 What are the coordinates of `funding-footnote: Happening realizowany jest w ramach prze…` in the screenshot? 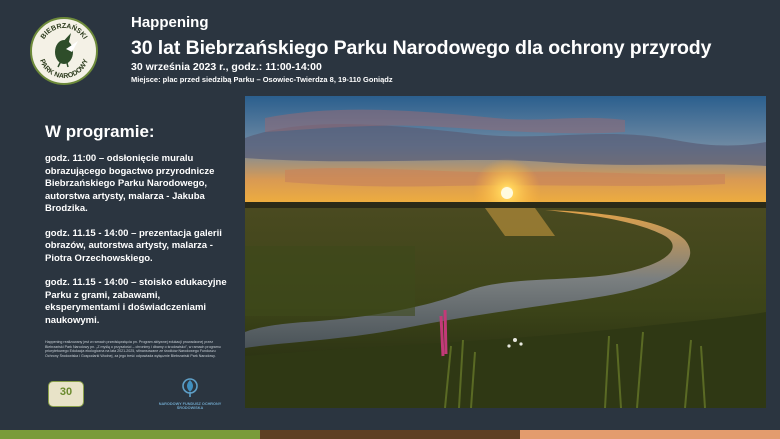 It's located at (133, 349).